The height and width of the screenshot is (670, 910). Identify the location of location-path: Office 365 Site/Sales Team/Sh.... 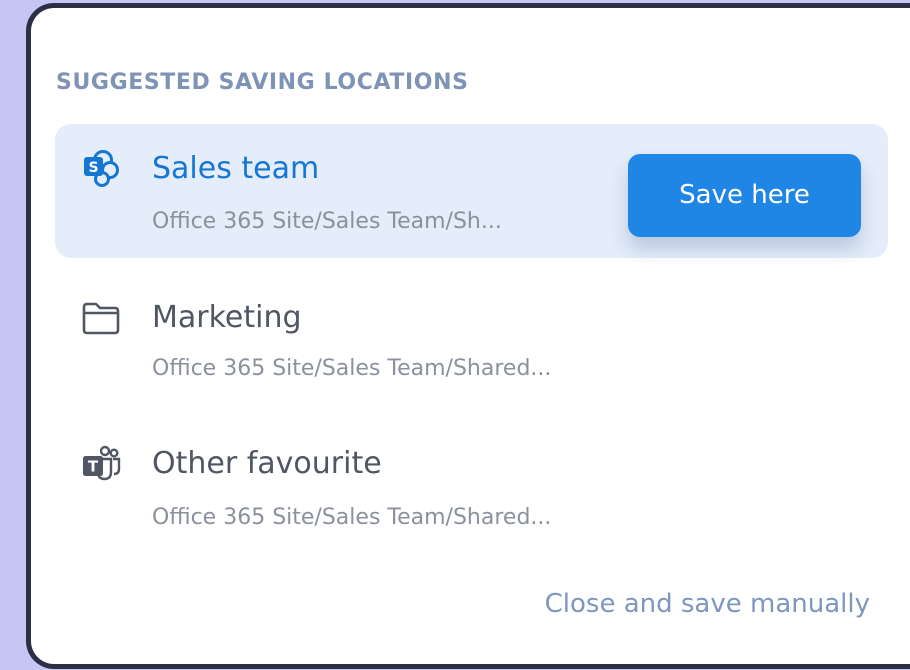
(327, 221).